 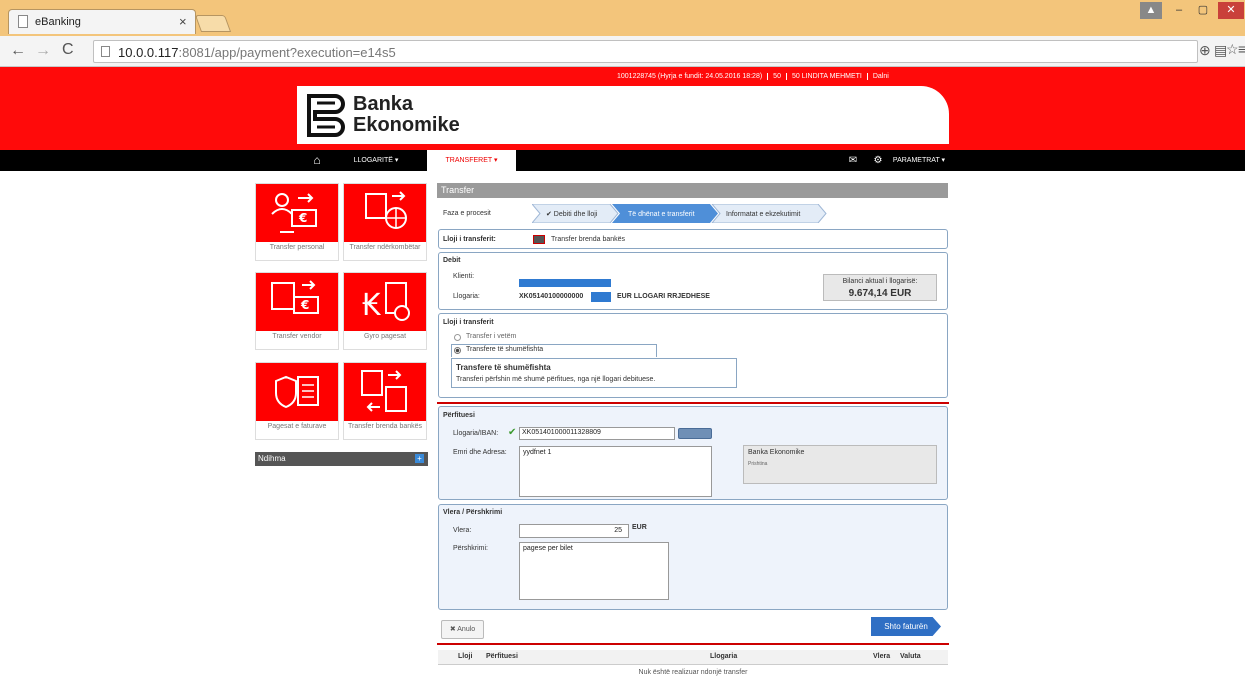 I want to click on forward-icon: →, so click(x=43, y=51).